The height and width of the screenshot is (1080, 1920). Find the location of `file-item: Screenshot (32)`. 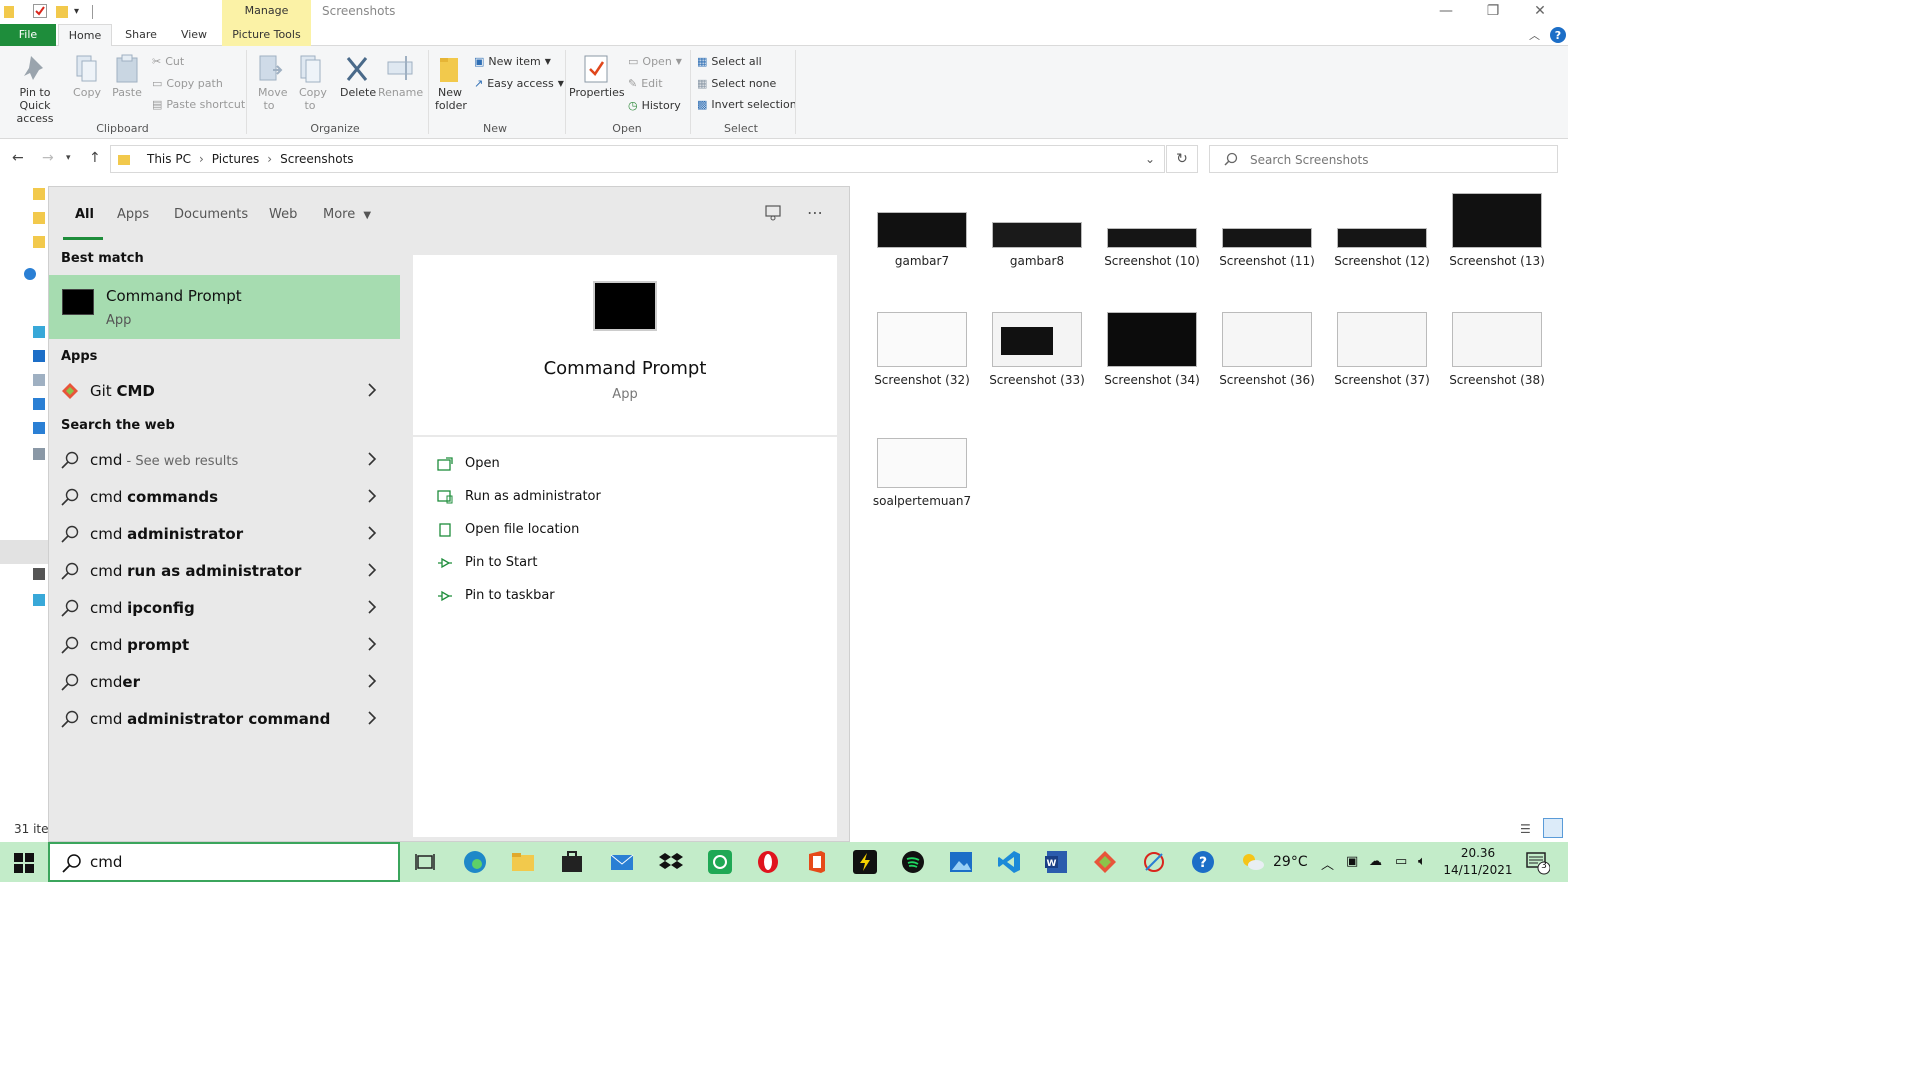

file-item: Screenshot (32) is located at coordinates (922, 349).